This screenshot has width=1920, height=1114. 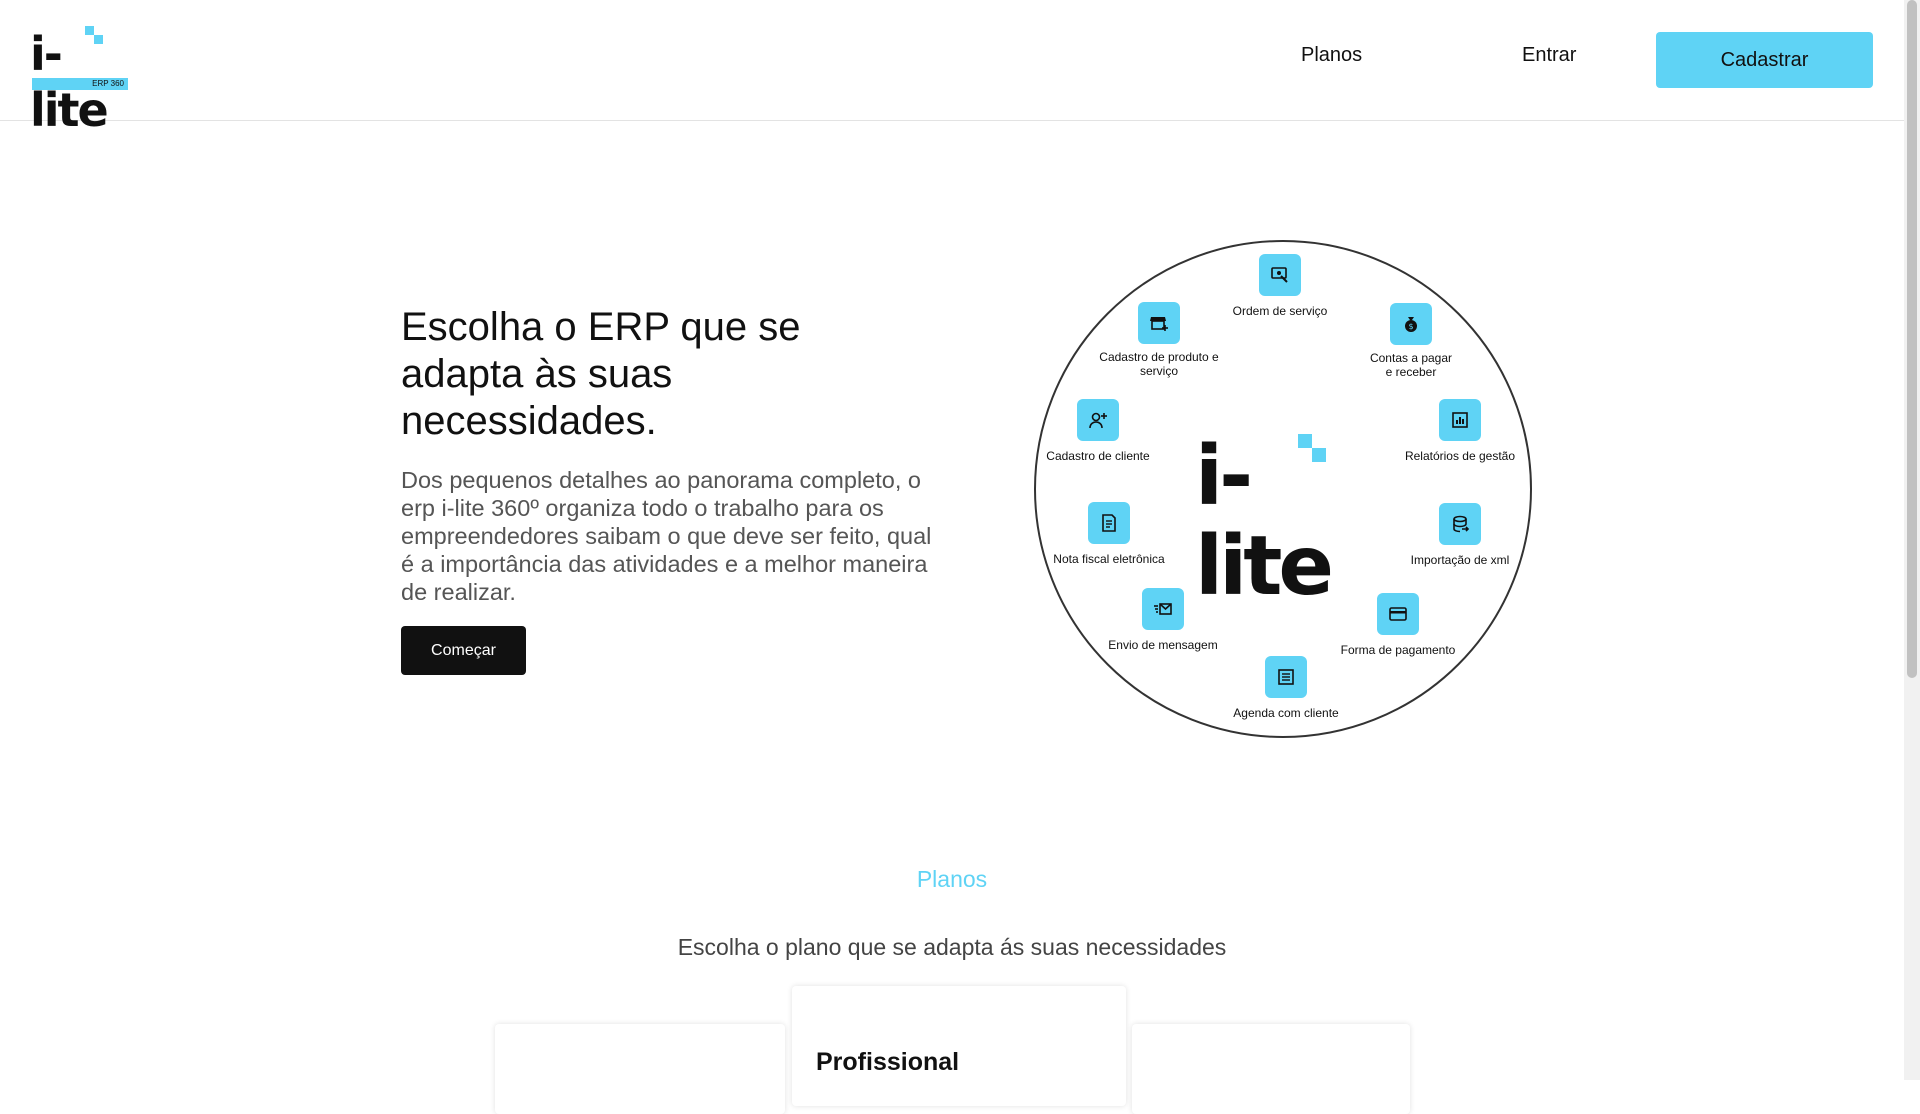 I want to click on feature-contas: $ Contas a pagar e receber, so click(x=1411, y=341).